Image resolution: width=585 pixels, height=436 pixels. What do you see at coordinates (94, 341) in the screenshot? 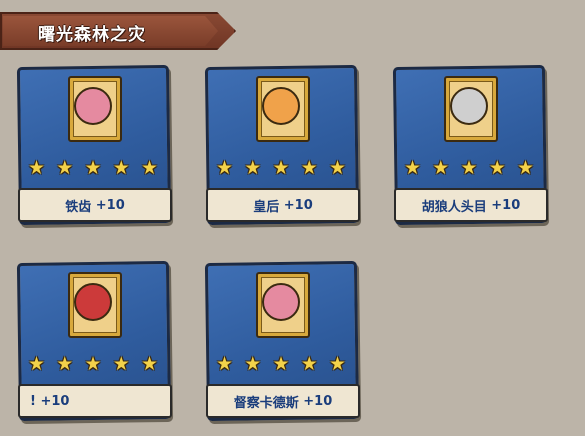
I see `card-unknown: ★ ★ ★ ★ ★ ! +10` at bounding box center [94, 341].